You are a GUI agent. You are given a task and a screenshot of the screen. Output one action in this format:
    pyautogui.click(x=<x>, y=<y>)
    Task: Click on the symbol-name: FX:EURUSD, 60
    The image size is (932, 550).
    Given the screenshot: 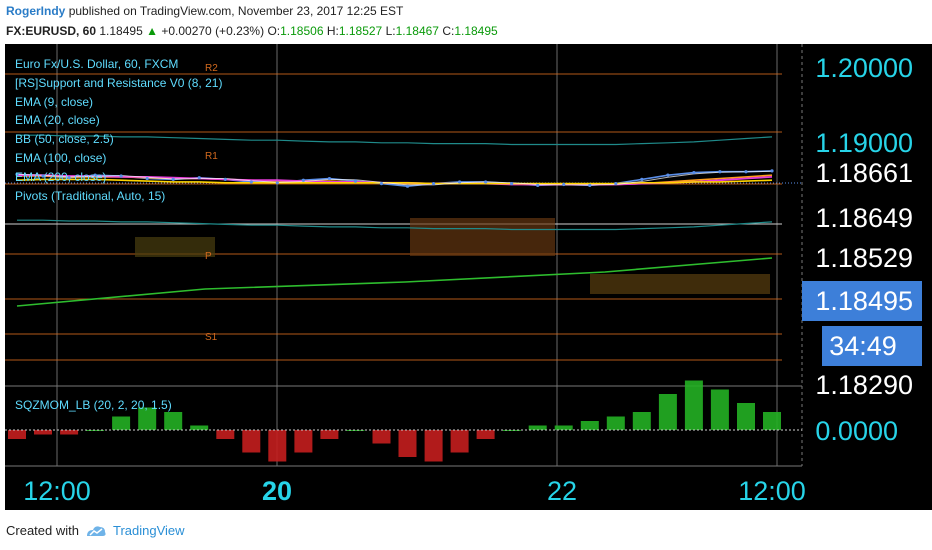 What is the action you would take?
    pyautogui.click(x=51, y=31)
    